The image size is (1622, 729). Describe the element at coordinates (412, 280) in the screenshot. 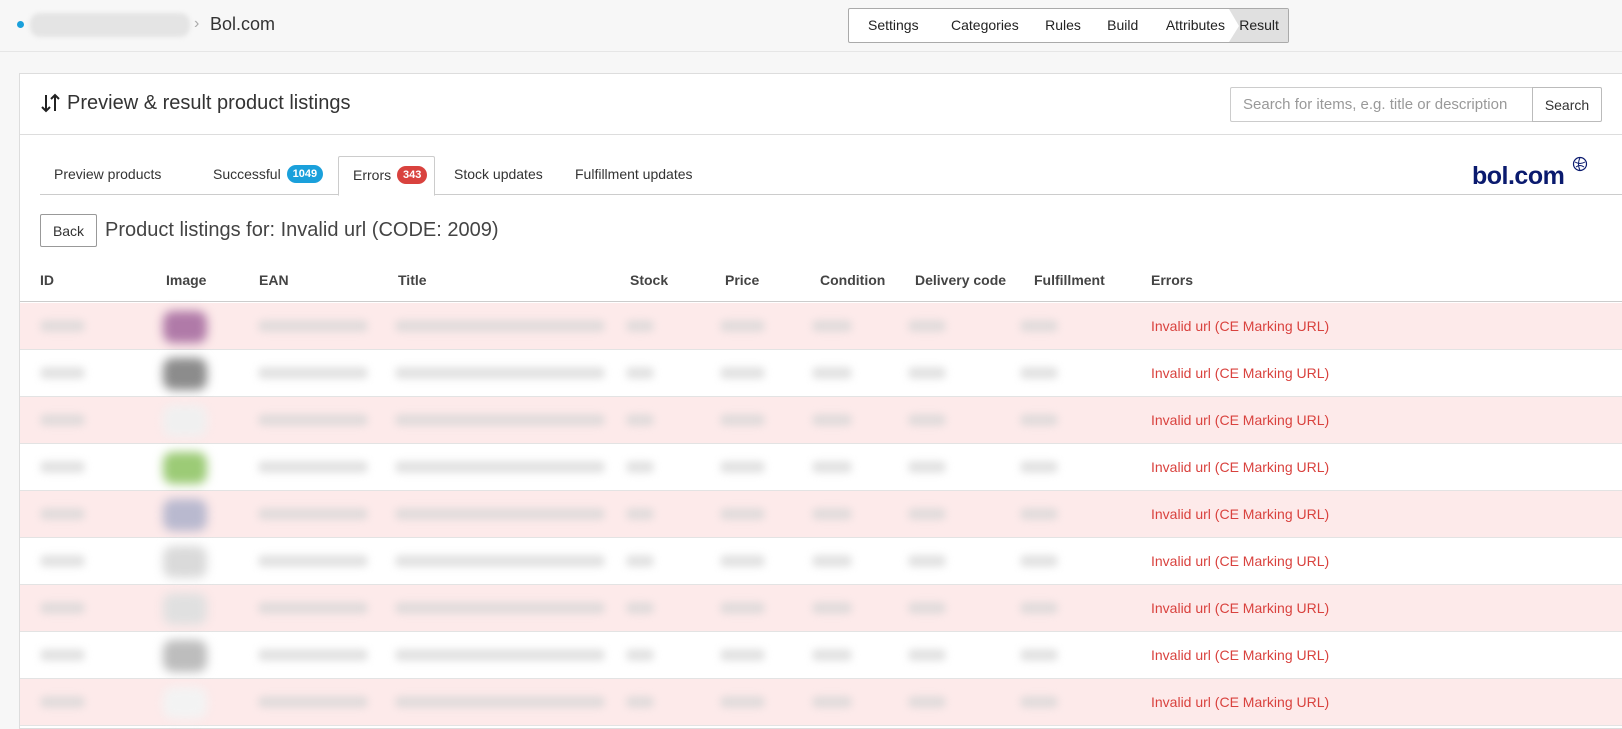

I see `column-header-title: Title` at that location.